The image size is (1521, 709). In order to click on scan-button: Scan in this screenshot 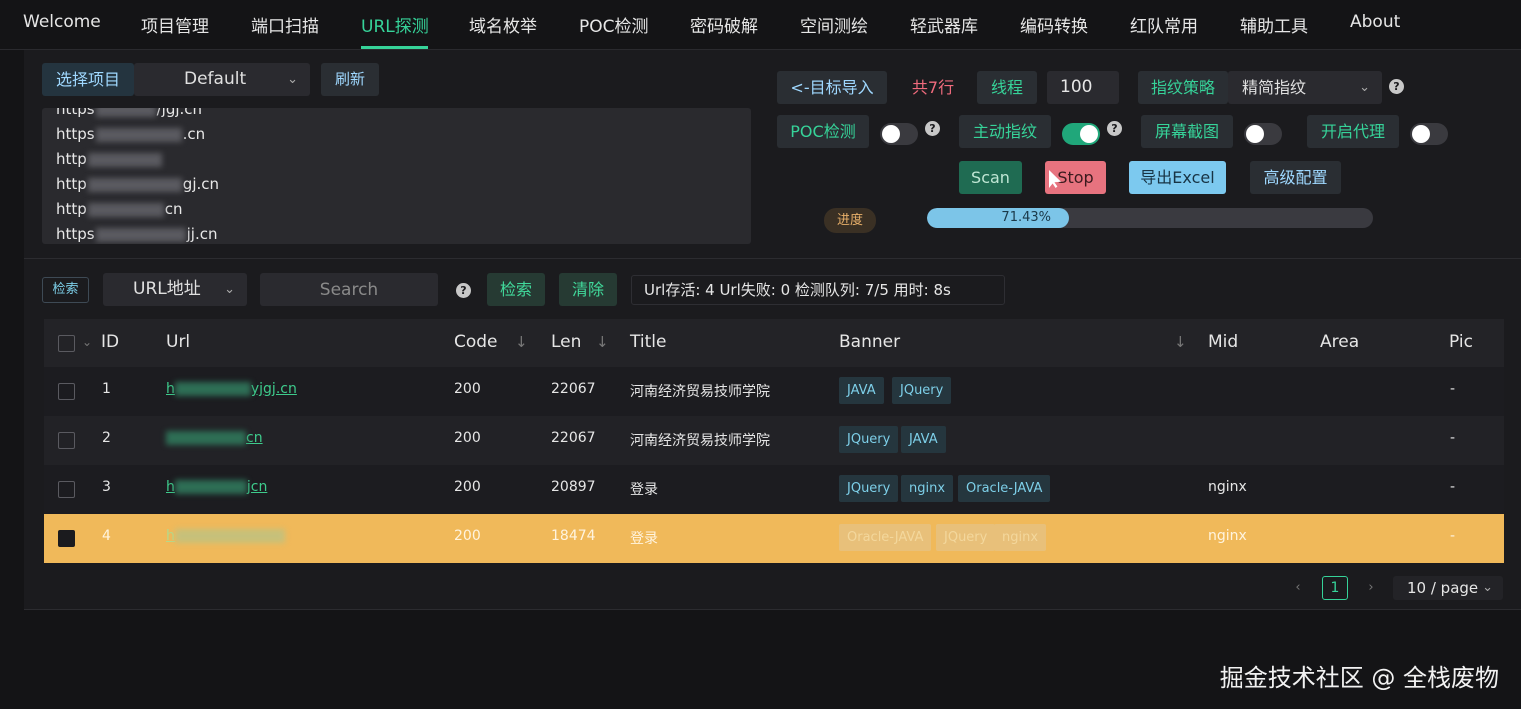, I will do `click(990, 177)`.